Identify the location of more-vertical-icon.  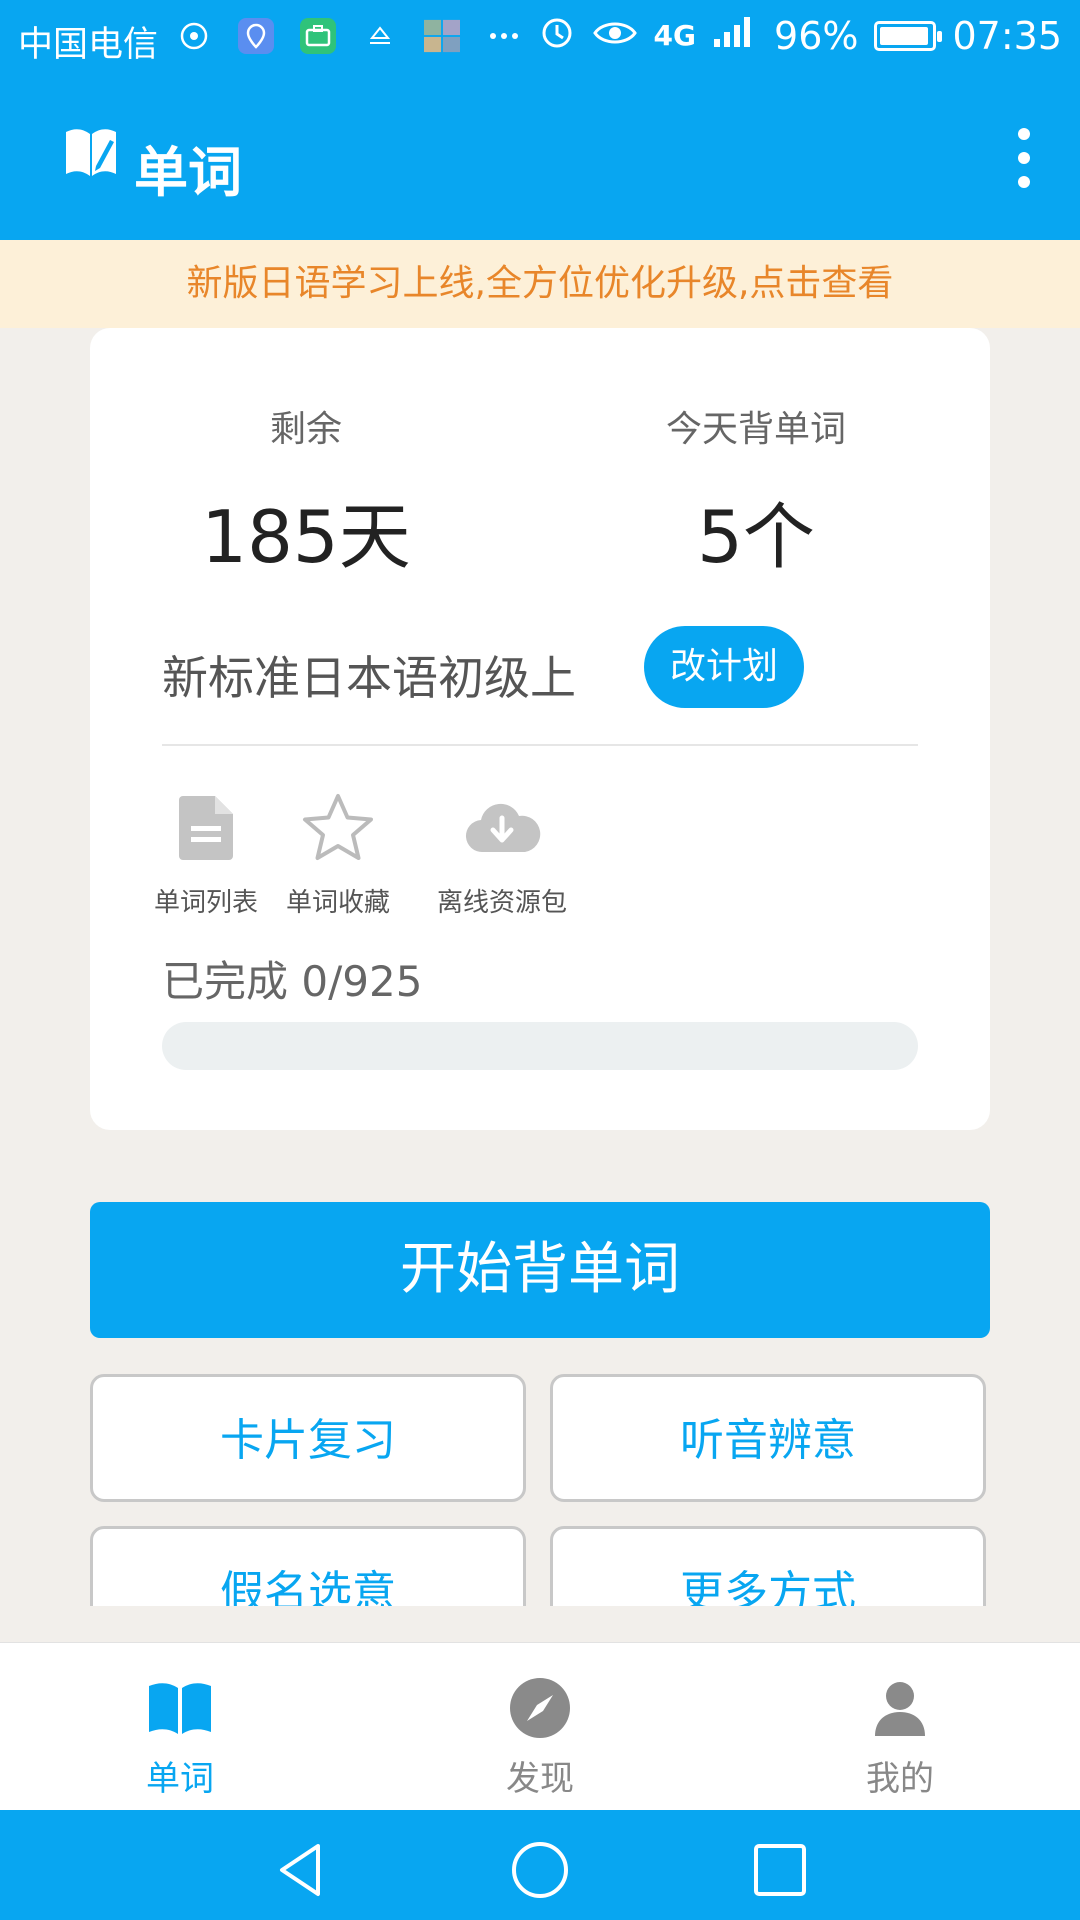
(1024, 158).